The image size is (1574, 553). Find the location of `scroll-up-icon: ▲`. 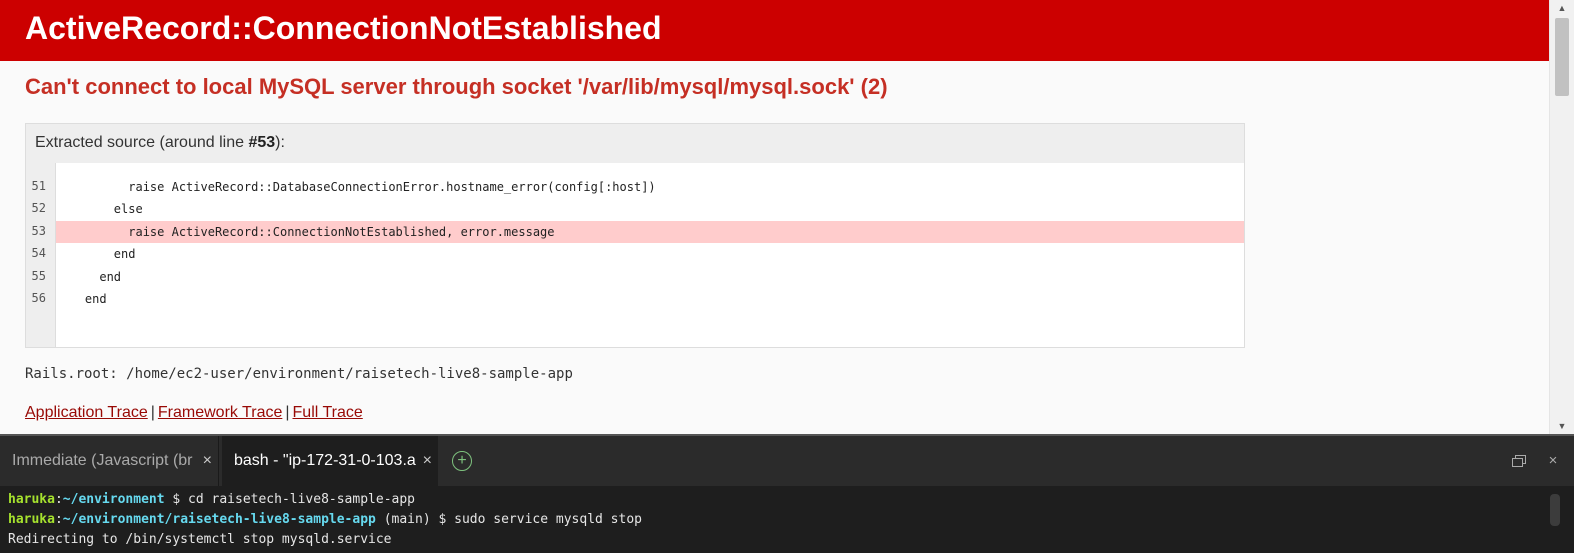

scroll-up-icon: ▲ is located at coordinates (1562, 8).